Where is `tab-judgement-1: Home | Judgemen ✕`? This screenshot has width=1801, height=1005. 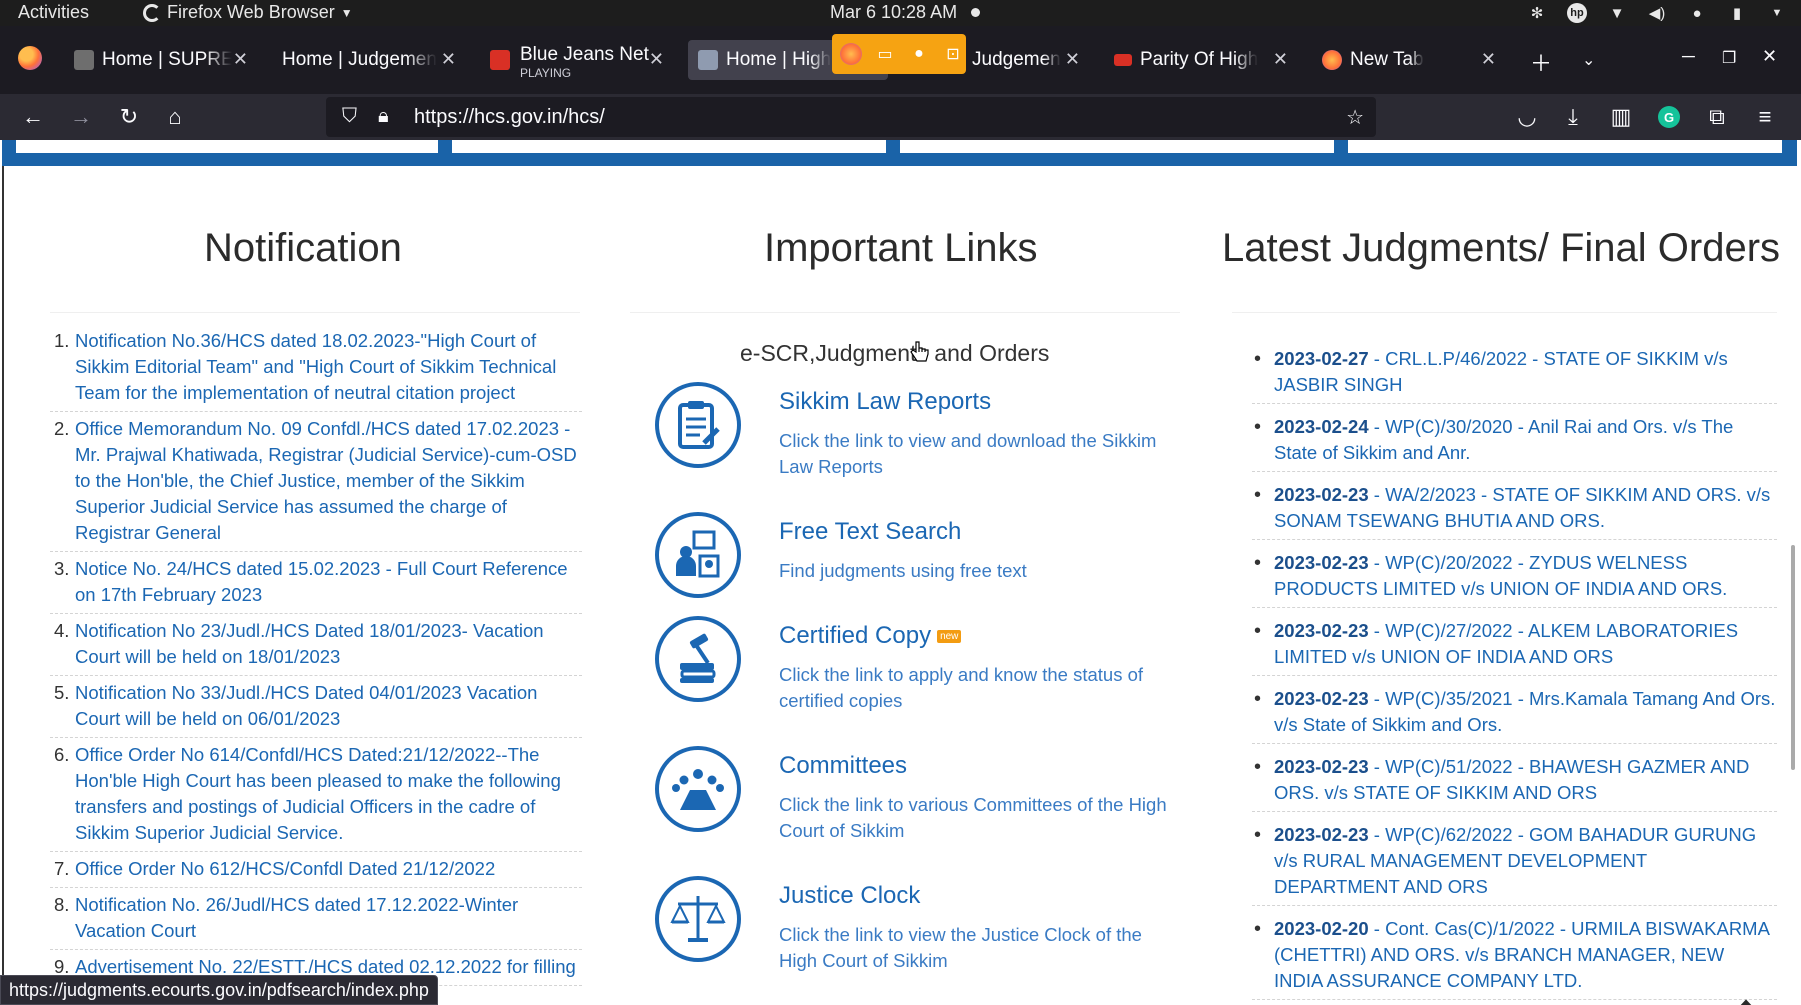
tab-judgement-1: Home | Judgemen ✕ is located at coordinates (368, 60).